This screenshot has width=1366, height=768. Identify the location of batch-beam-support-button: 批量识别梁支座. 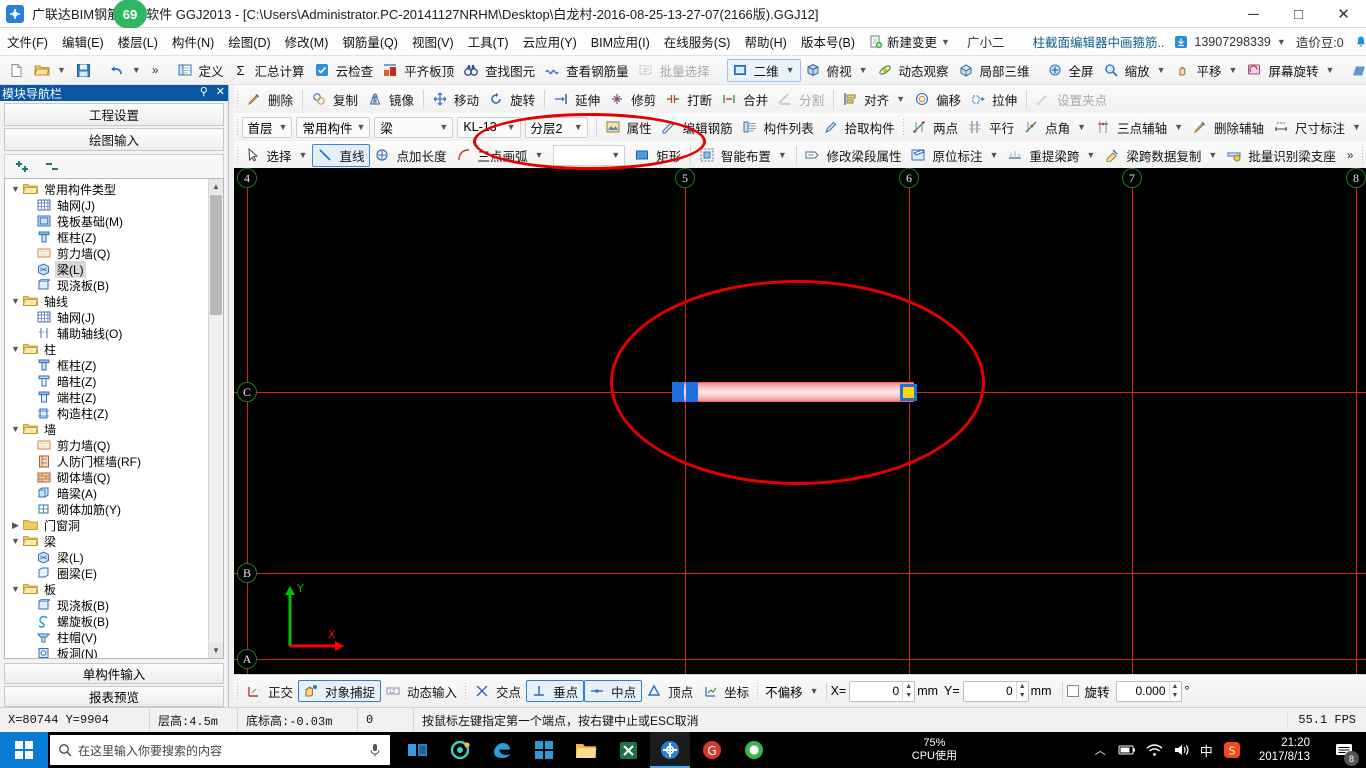
(1281, 155).